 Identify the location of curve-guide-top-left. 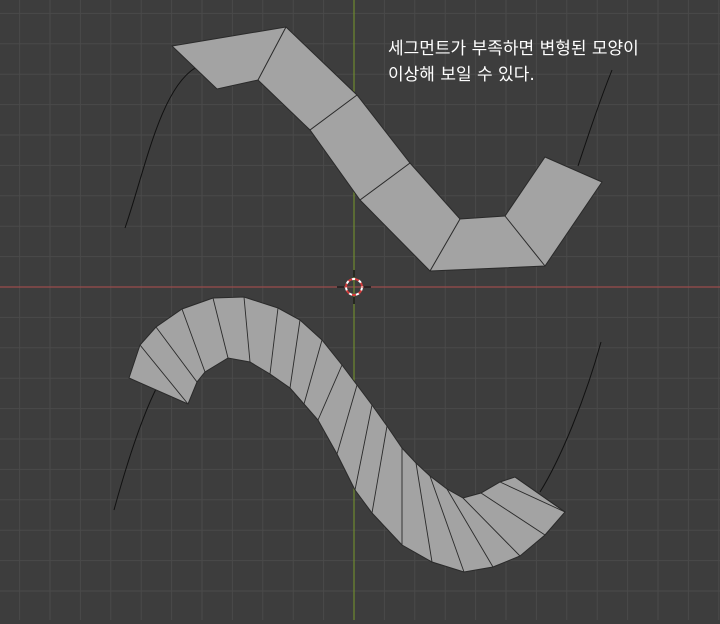
(160, 148).